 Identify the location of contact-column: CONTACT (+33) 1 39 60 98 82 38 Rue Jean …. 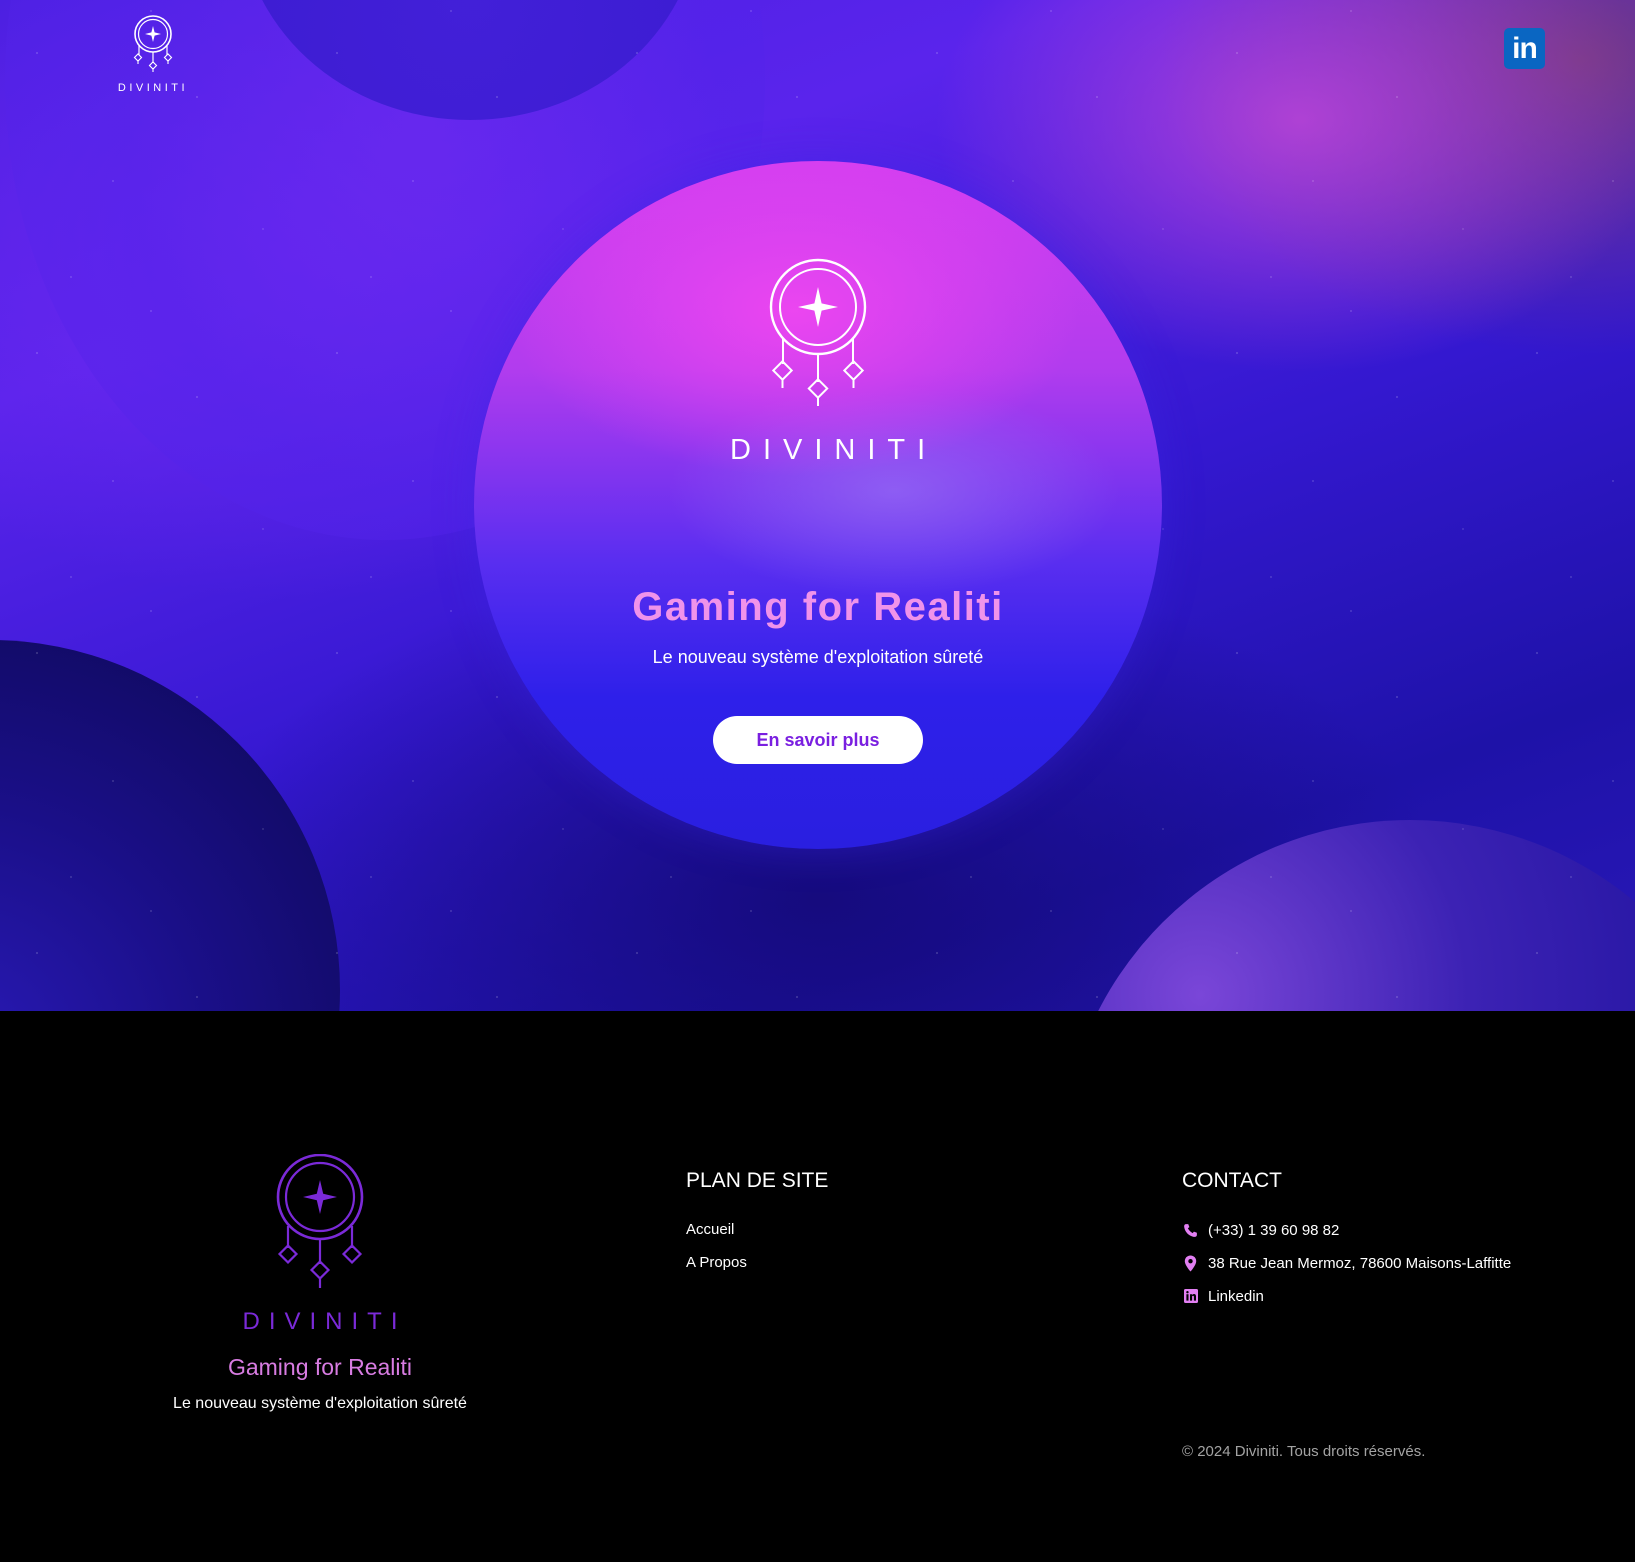
(1392, 1244).